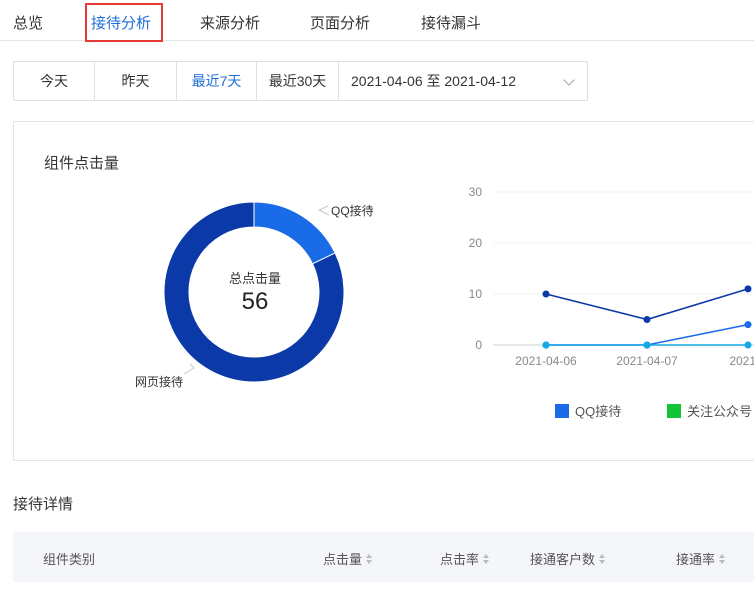  Describe the element at coordinates (323, 210) in the screenshot. I see `leader-line-qq` at that location.